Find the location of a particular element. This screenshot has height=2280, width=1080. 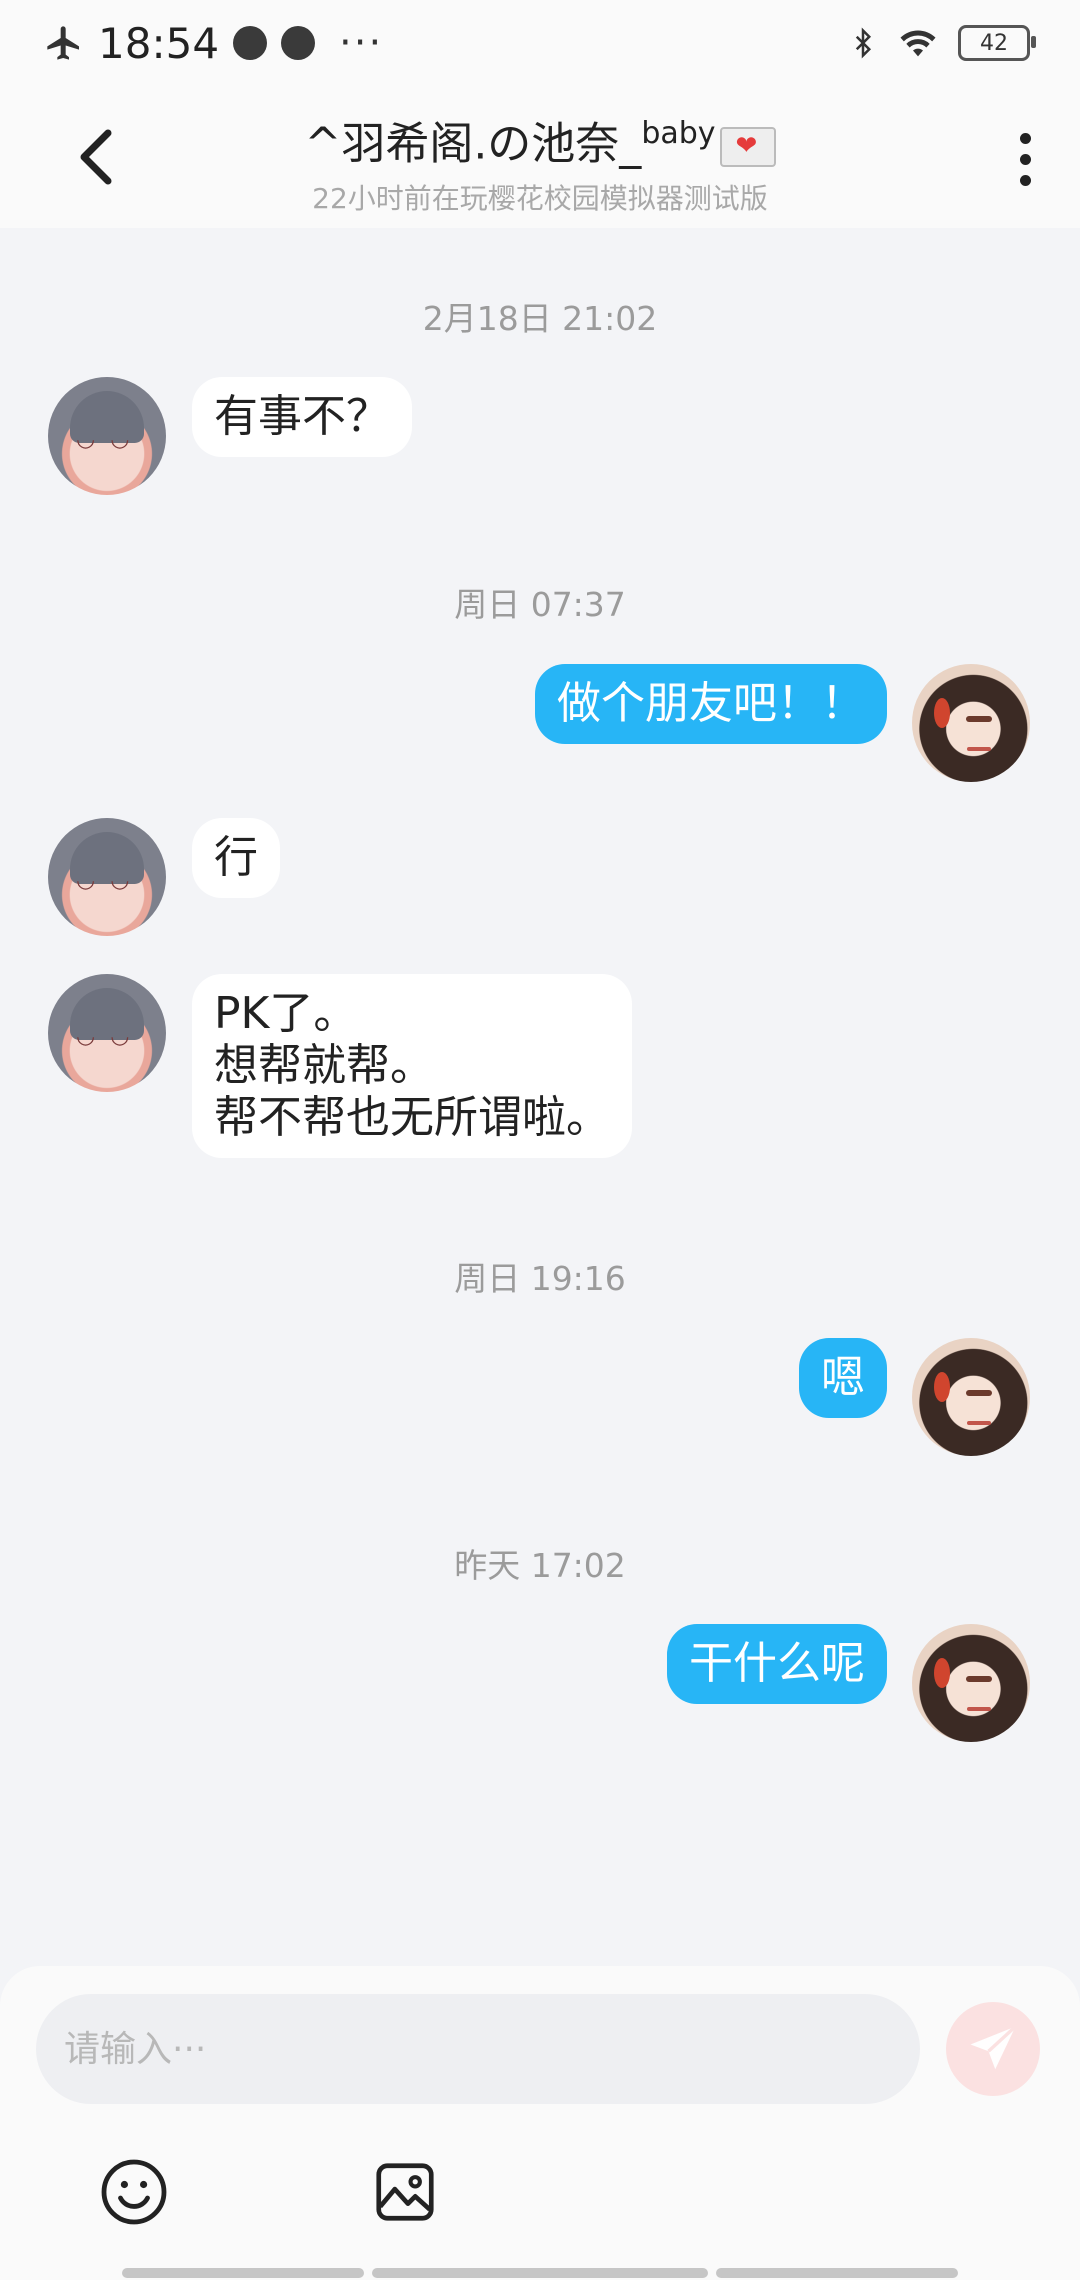

message-bubble-outgoing: 干什么呢 is located at coordinates (777, 1664).